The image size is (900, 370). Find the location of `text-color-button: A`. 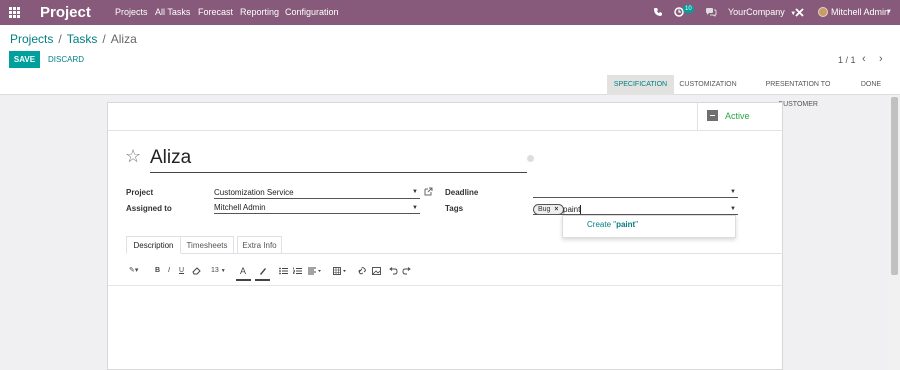

text-color-button: A is located at coordinates (243, 271).